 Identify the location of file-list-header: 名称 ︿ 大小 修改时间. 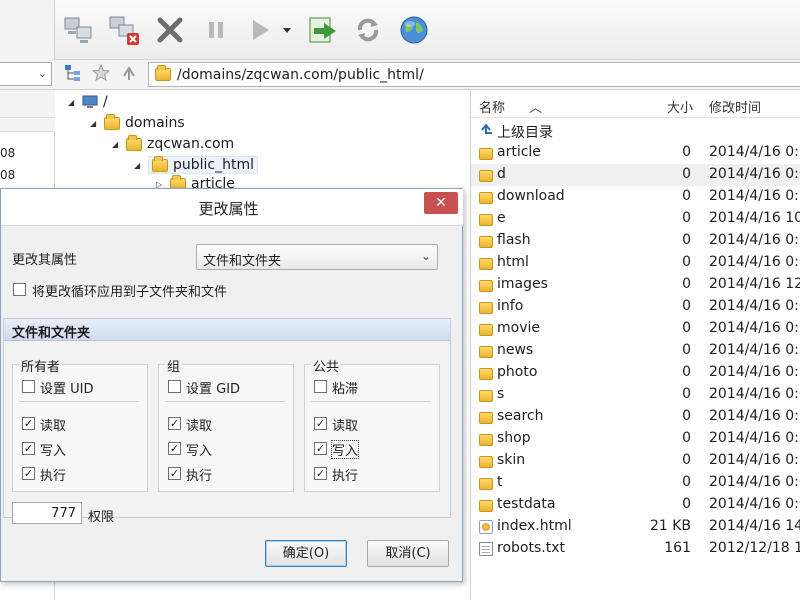
(635, 104).